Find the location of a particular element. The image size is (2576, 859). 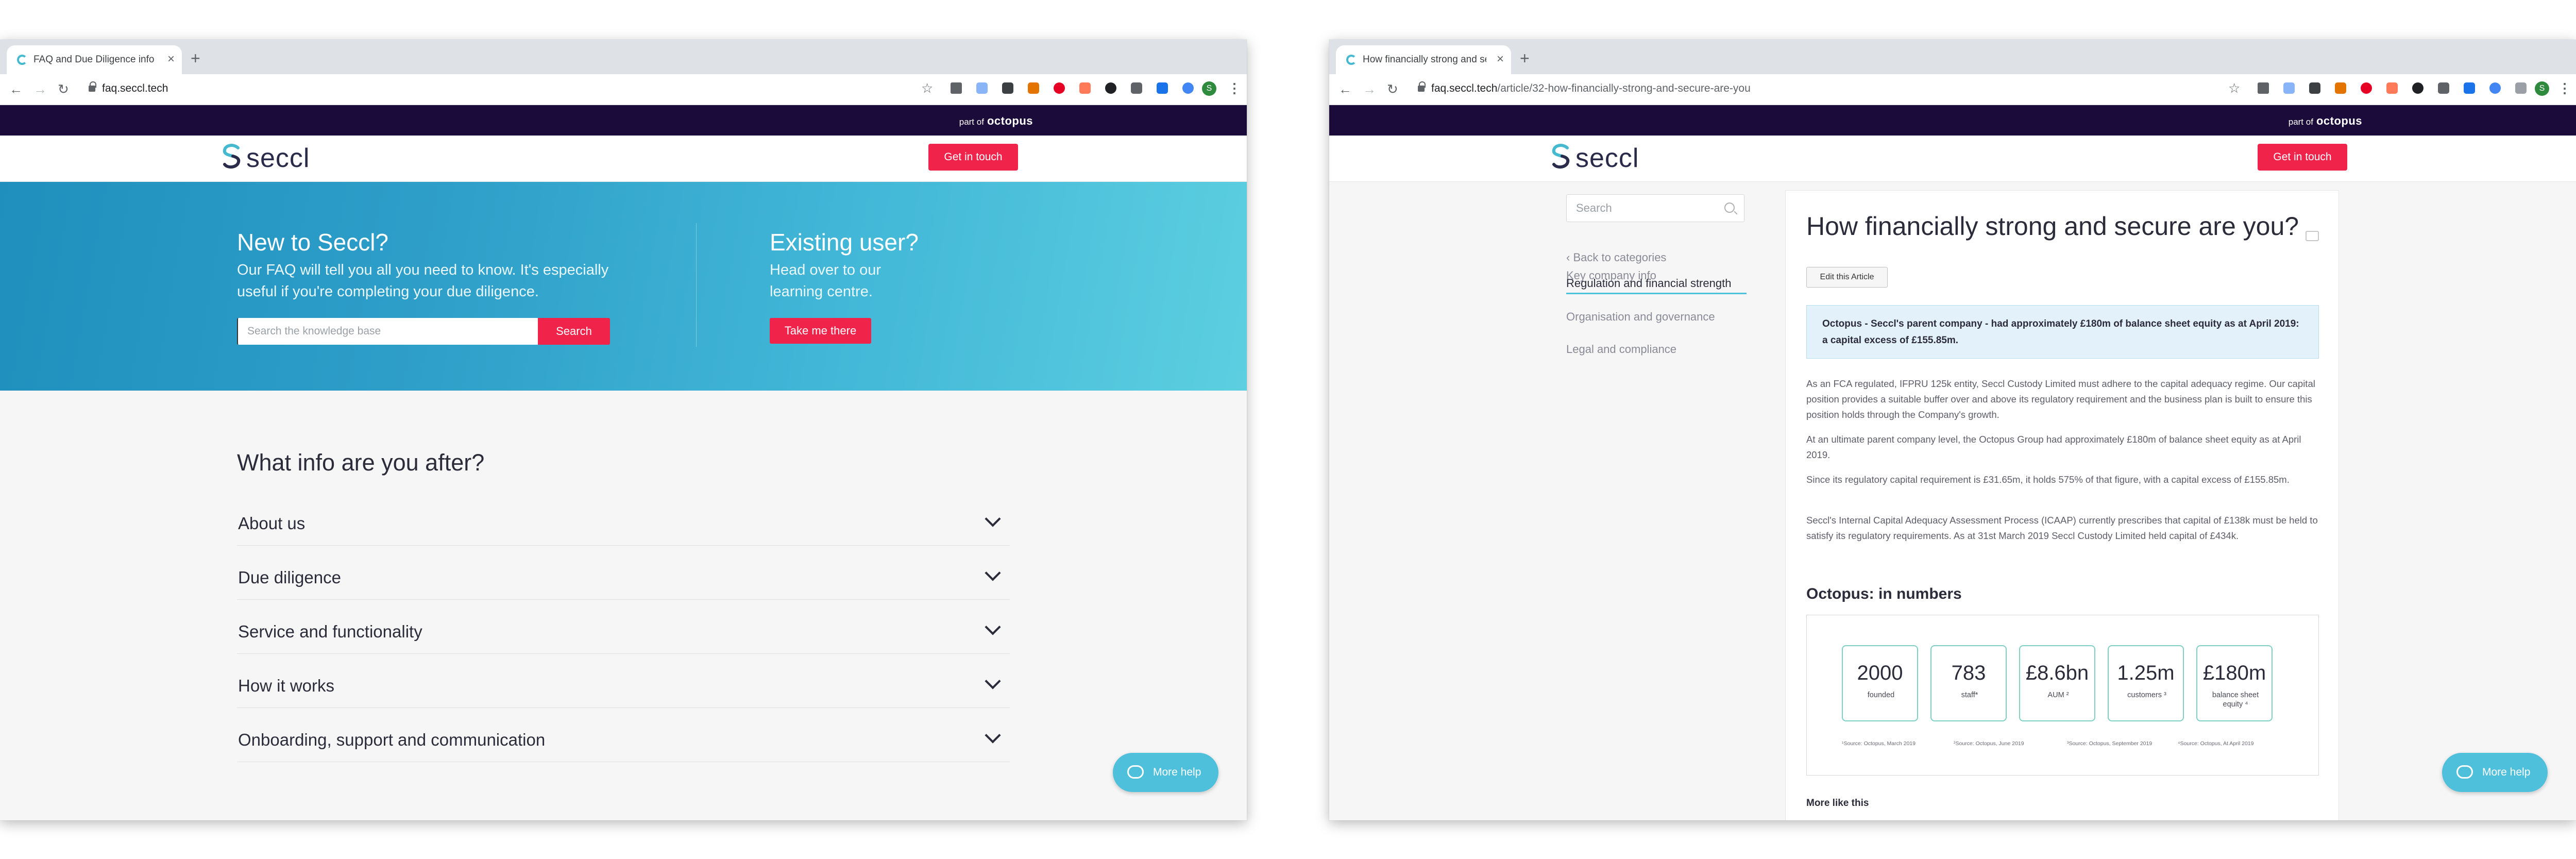

accordion-item: Due diligence is located at coordinates (623, 573).